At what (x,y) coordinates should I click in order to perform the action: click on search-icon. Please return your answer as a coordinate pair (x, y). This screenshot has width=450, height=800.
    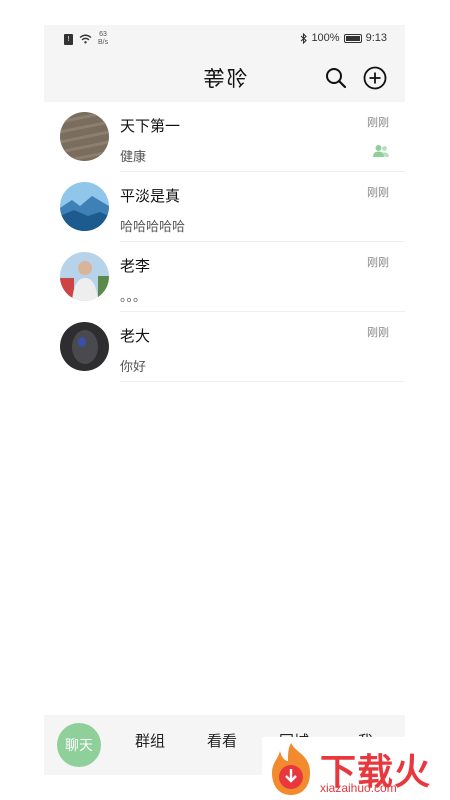
    Looking at the image, I should click on (336, 78).